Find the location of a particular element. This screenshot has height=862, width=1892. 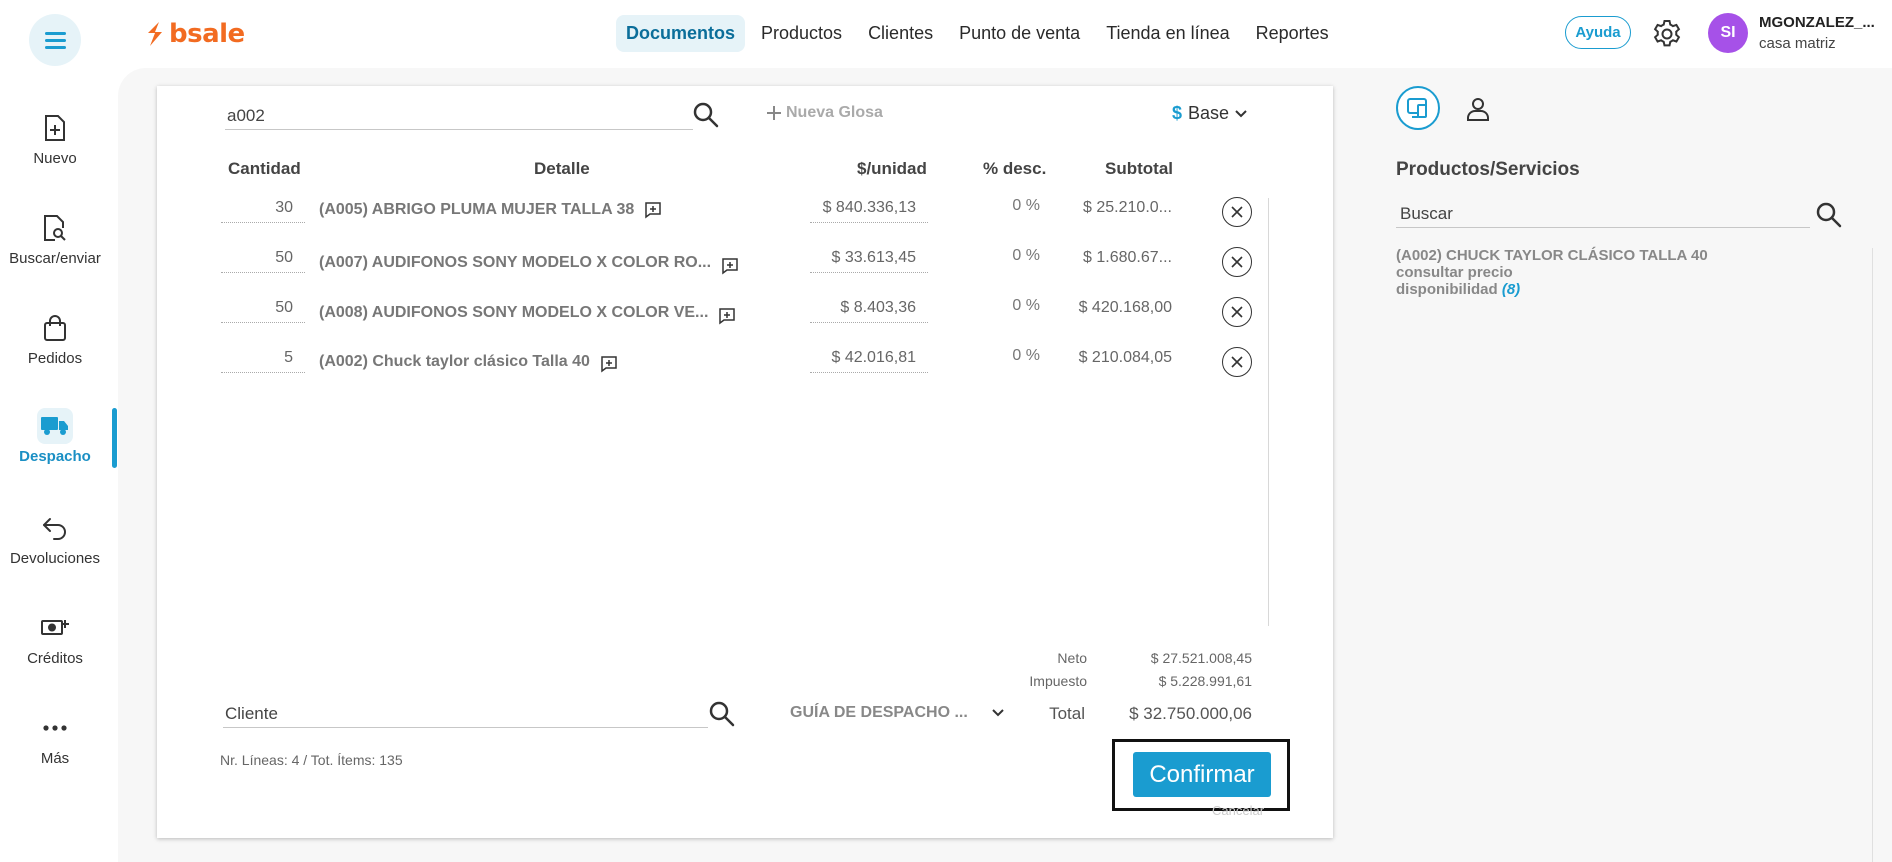

nav-punto-de-venta: Punto de venta is located at coordinates (1019, 33).